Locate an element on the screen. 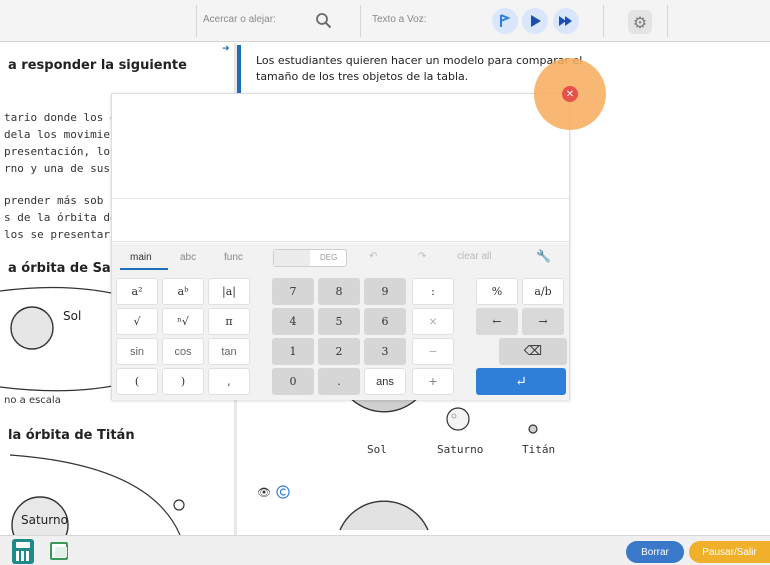  object-label-titan: Titán is located at coordinates (539, 449).